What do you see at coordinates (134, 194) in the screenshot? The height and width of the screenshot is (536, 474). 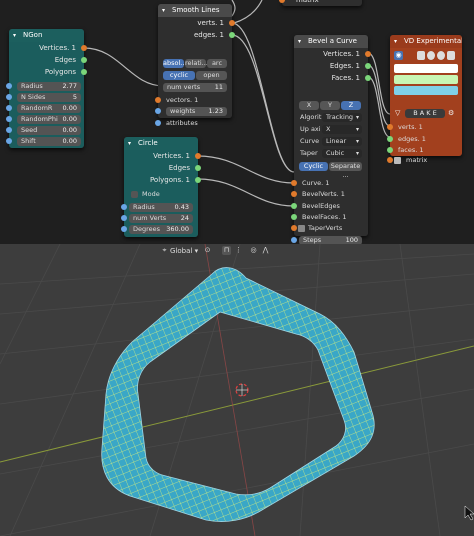 I see `mode-checkbox` at bounding box center [134, 194].